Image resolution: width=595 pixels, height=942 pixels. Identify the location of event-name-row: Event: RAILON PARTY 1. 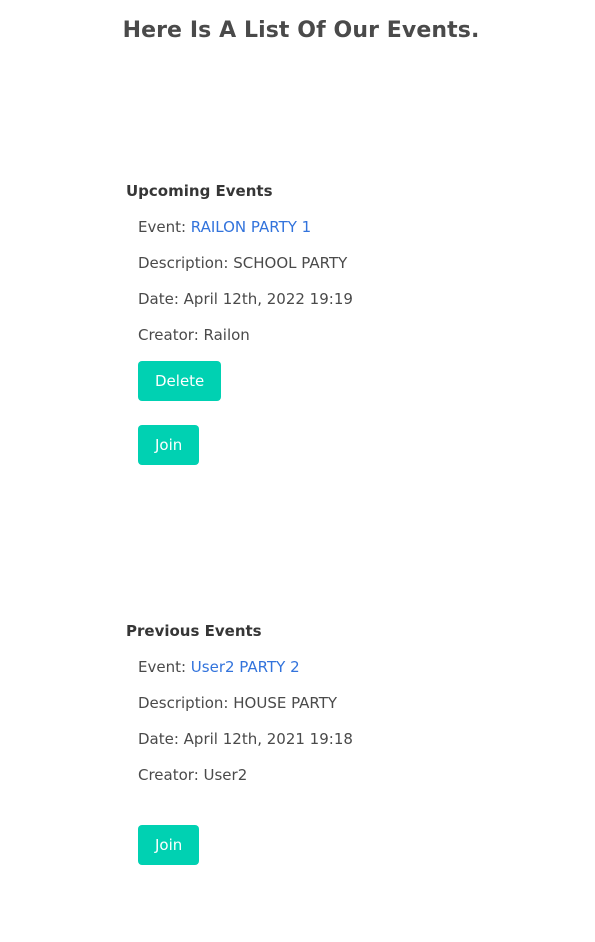
(342, 227).